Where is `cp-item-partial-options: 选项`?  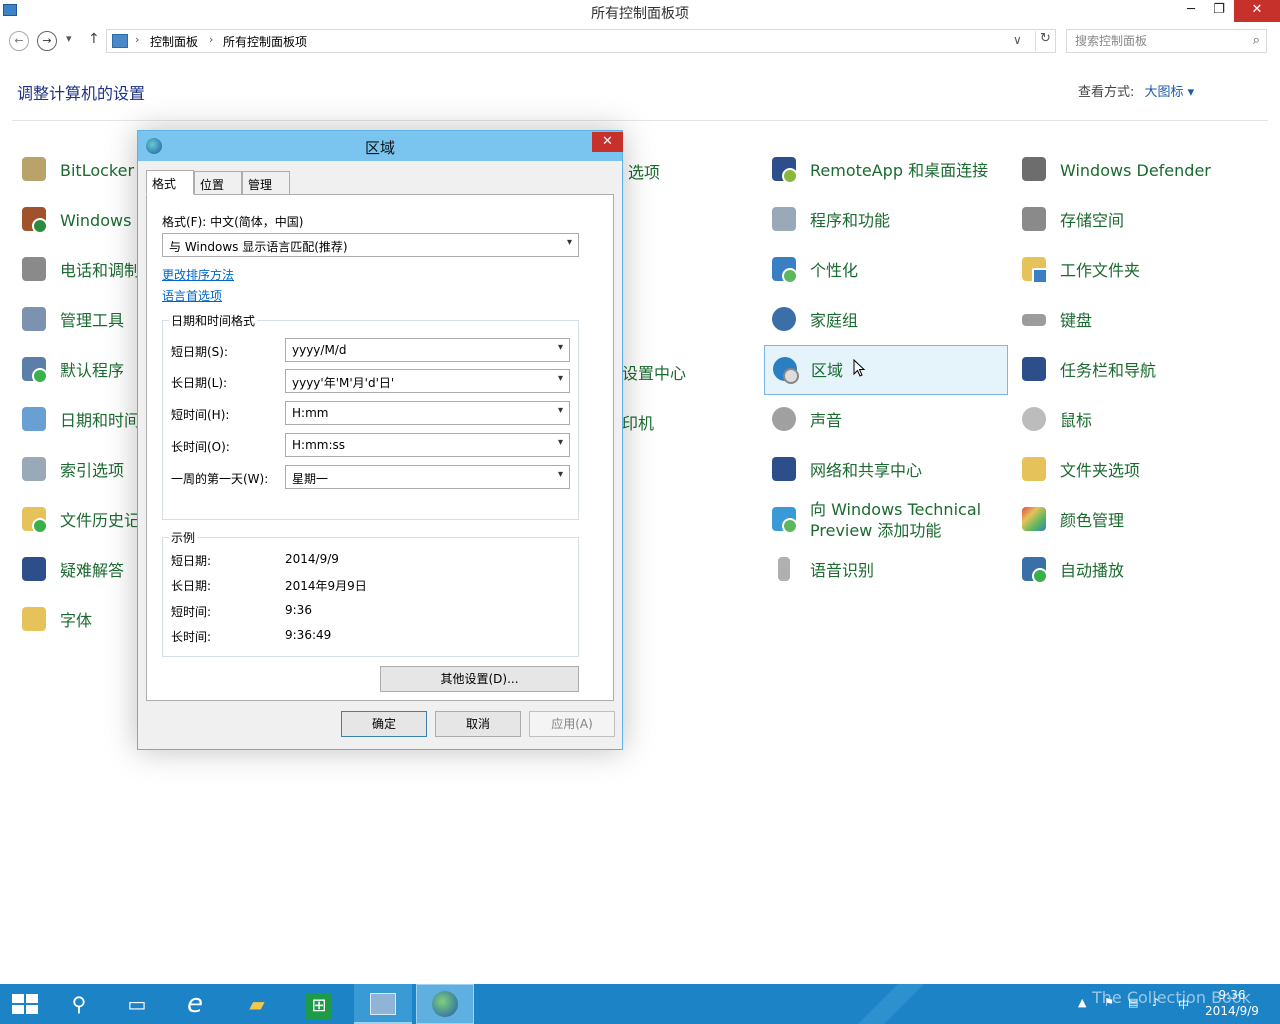
cp-item-partial-options: 选项 is located at coordinates (644, 171).